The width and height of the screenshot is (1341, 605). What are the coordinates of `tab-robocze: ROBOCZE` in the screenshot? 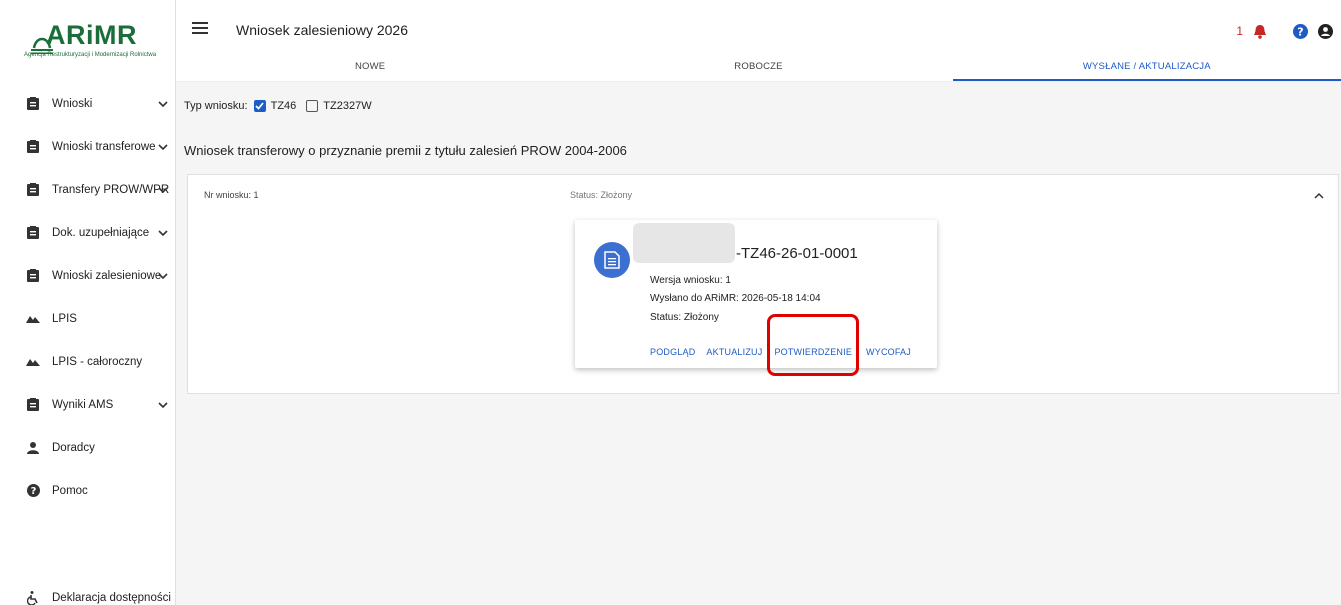 It's located at (758, 66).